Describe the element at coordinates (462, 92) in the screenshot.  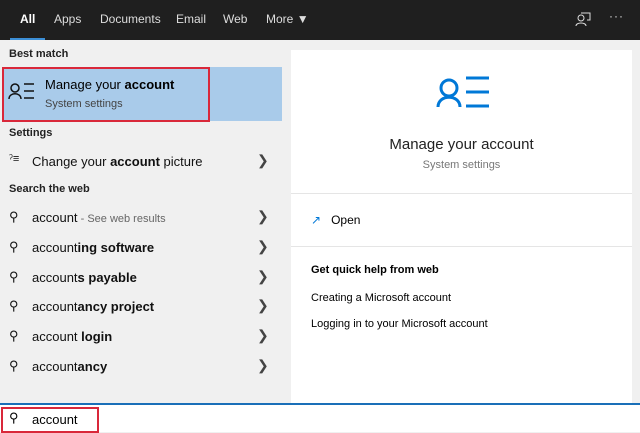
I see `account-icon` at that location.